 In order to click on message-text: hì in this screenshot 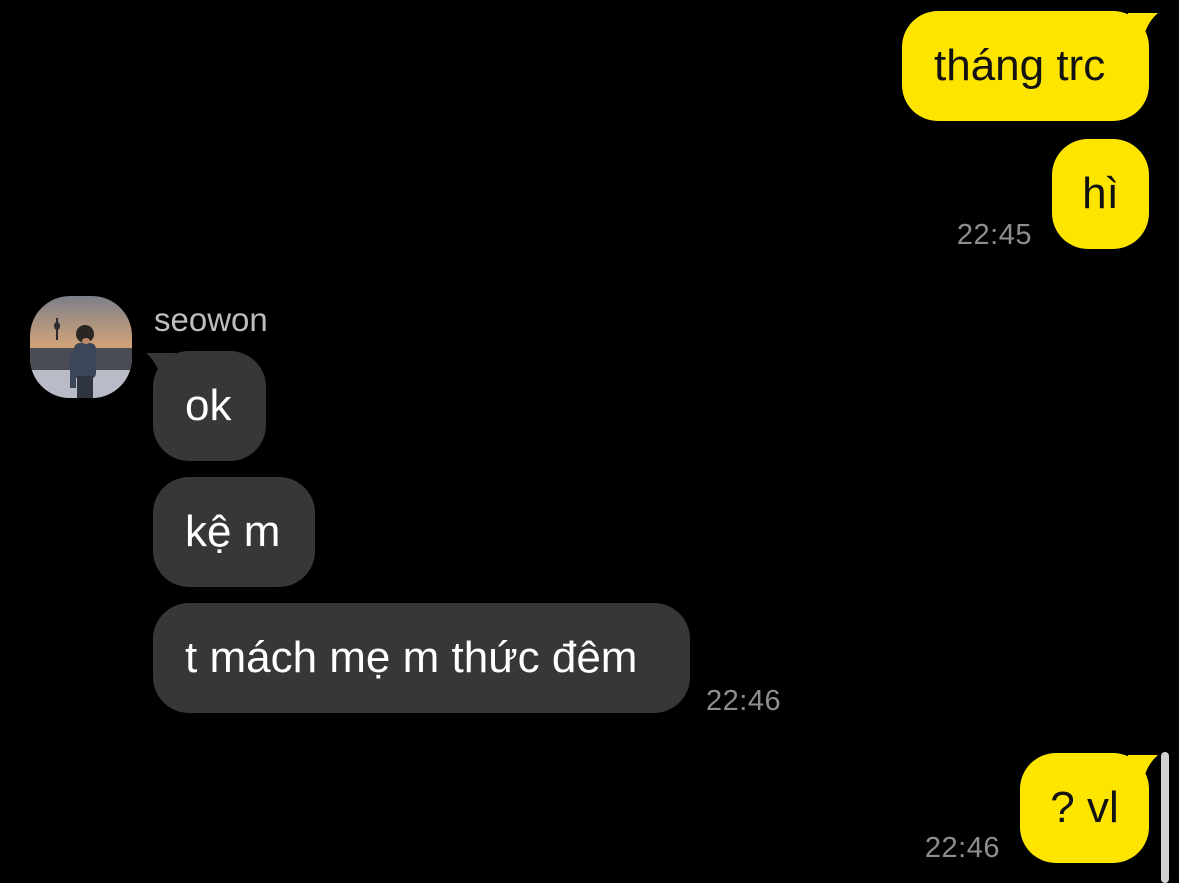, I will do `click(1100, 193)`.